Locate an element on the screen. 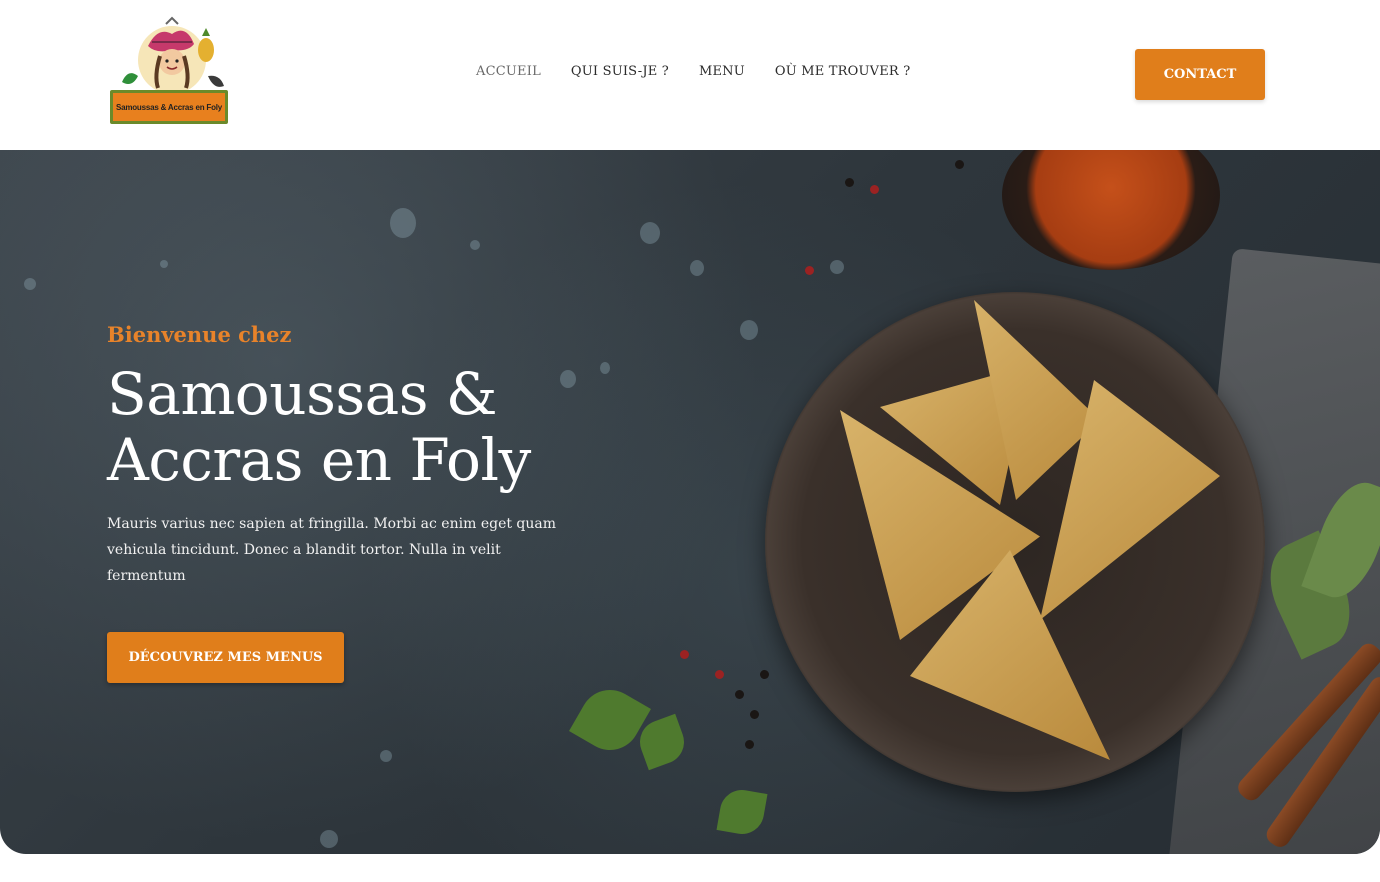  contact-button: CONTACT is located at coordinates (1200, 74).